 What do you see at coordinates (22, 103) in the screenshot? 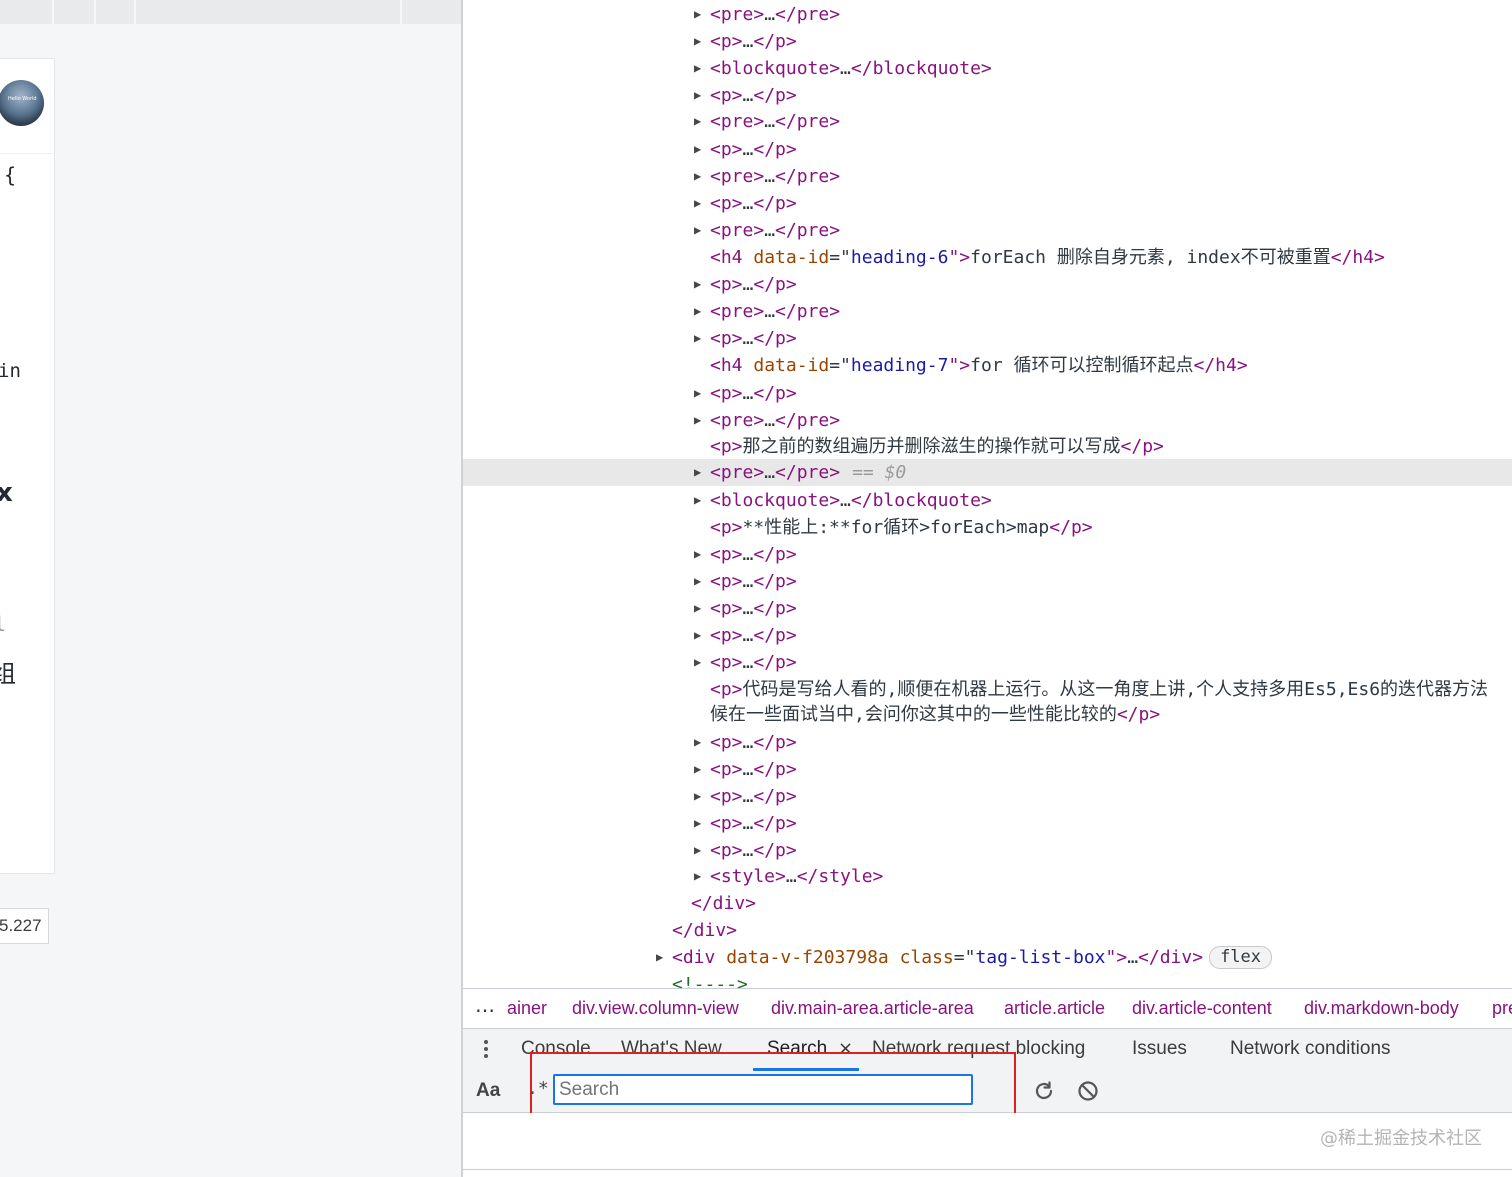
I see `author-avatar: Hello World` at bounding box center [22, 103].